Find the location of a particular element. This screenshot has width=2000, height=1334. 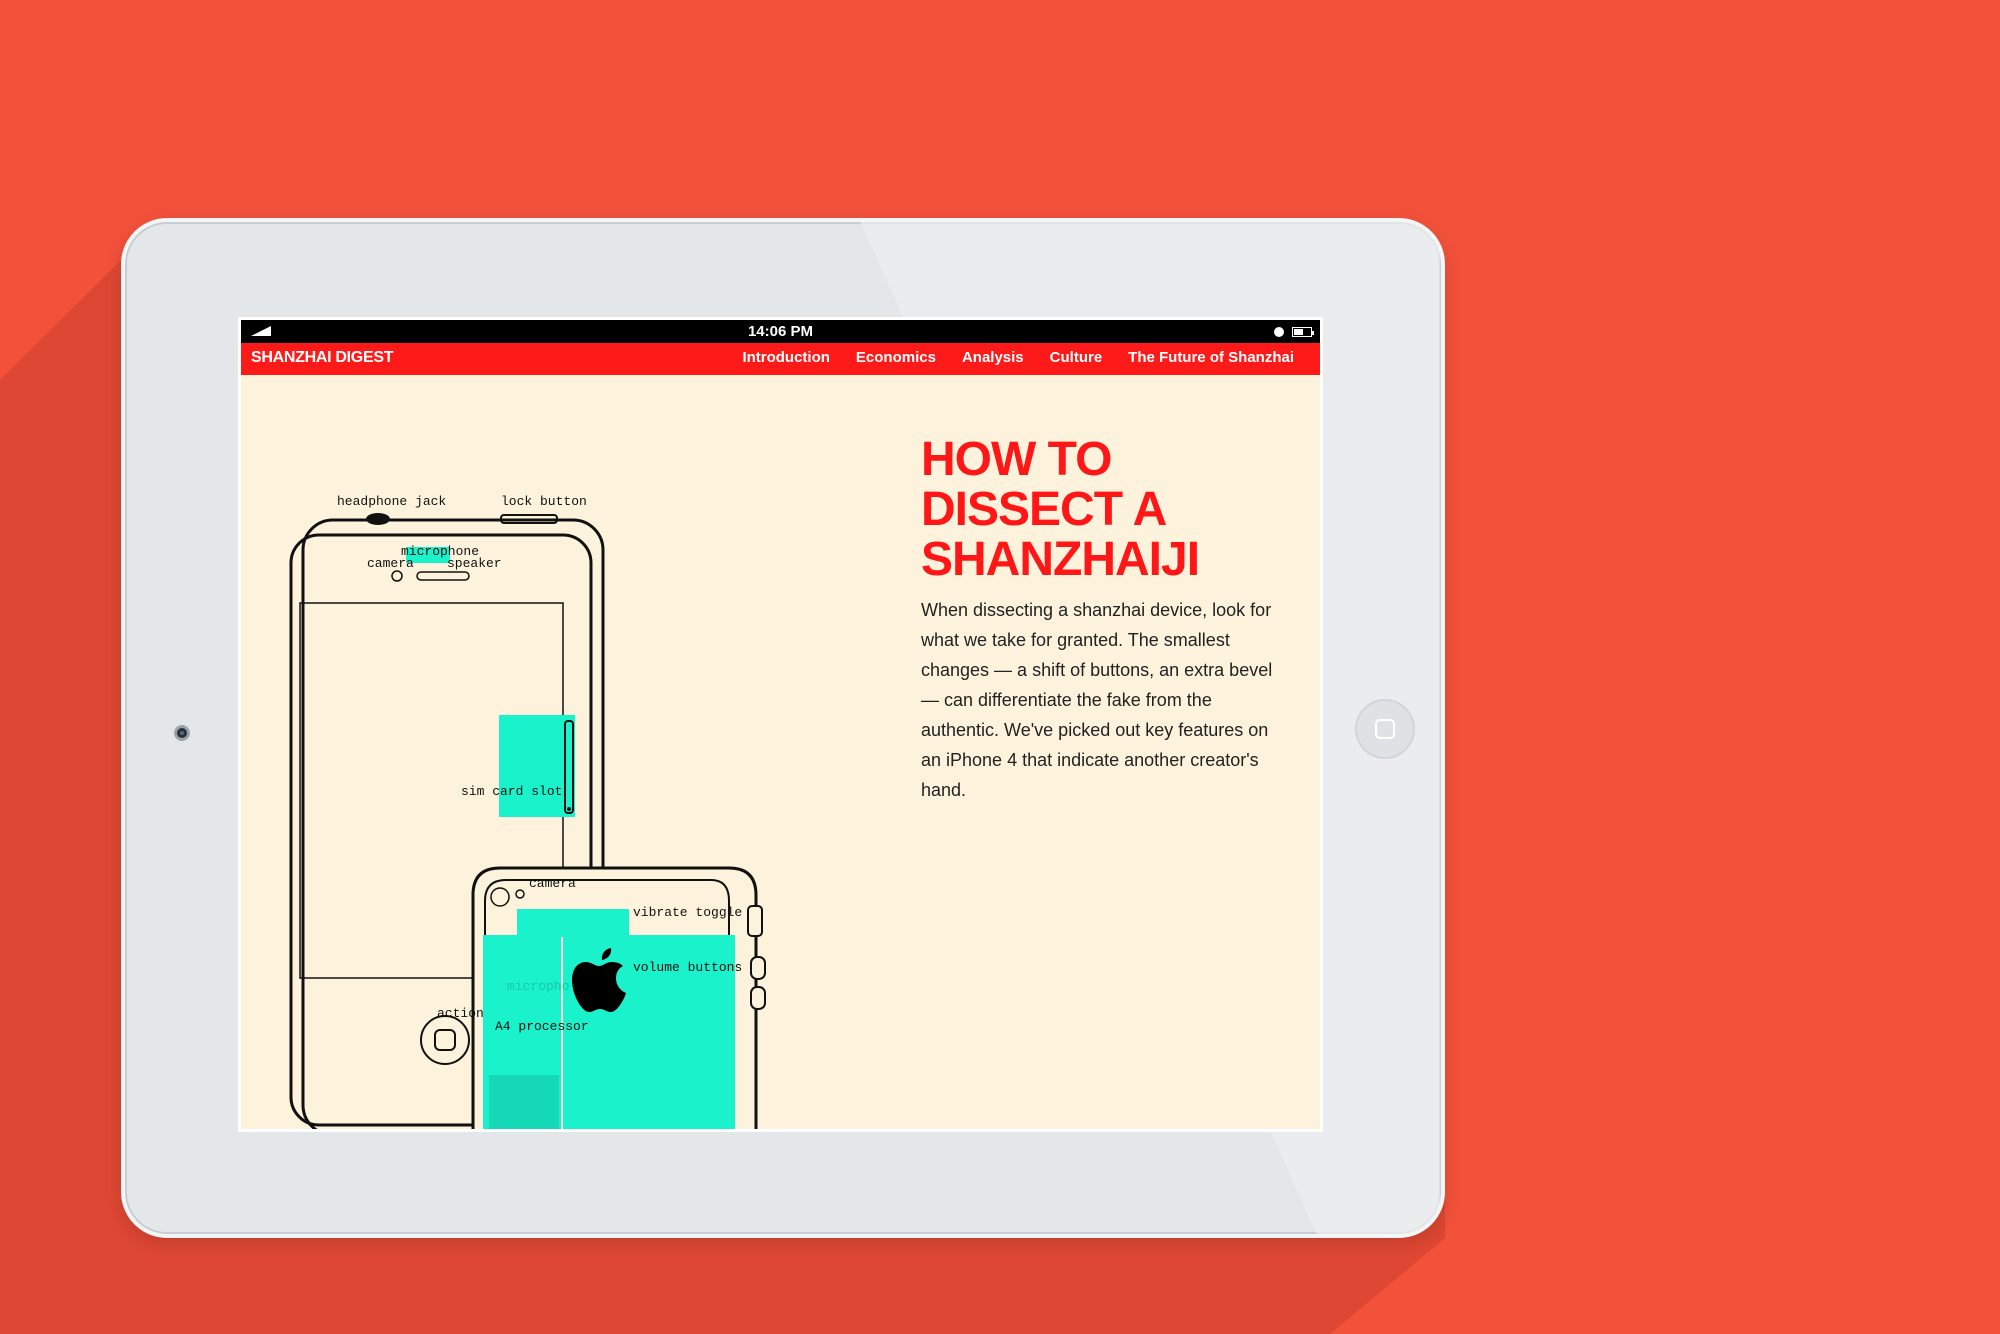

home-button-icon is located at coordinates (445, 1040).